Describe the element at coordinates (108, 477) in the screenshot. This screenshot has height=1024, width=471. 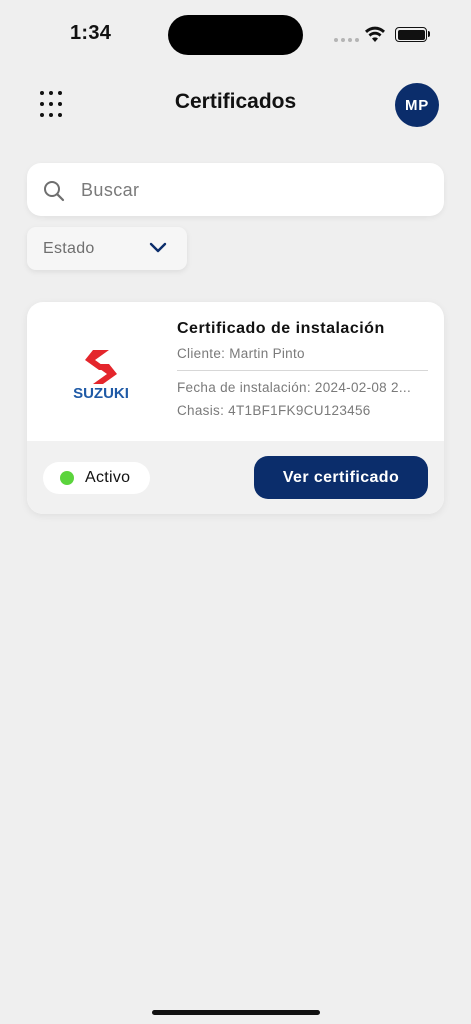
I see `status-text: Activo` at that location.